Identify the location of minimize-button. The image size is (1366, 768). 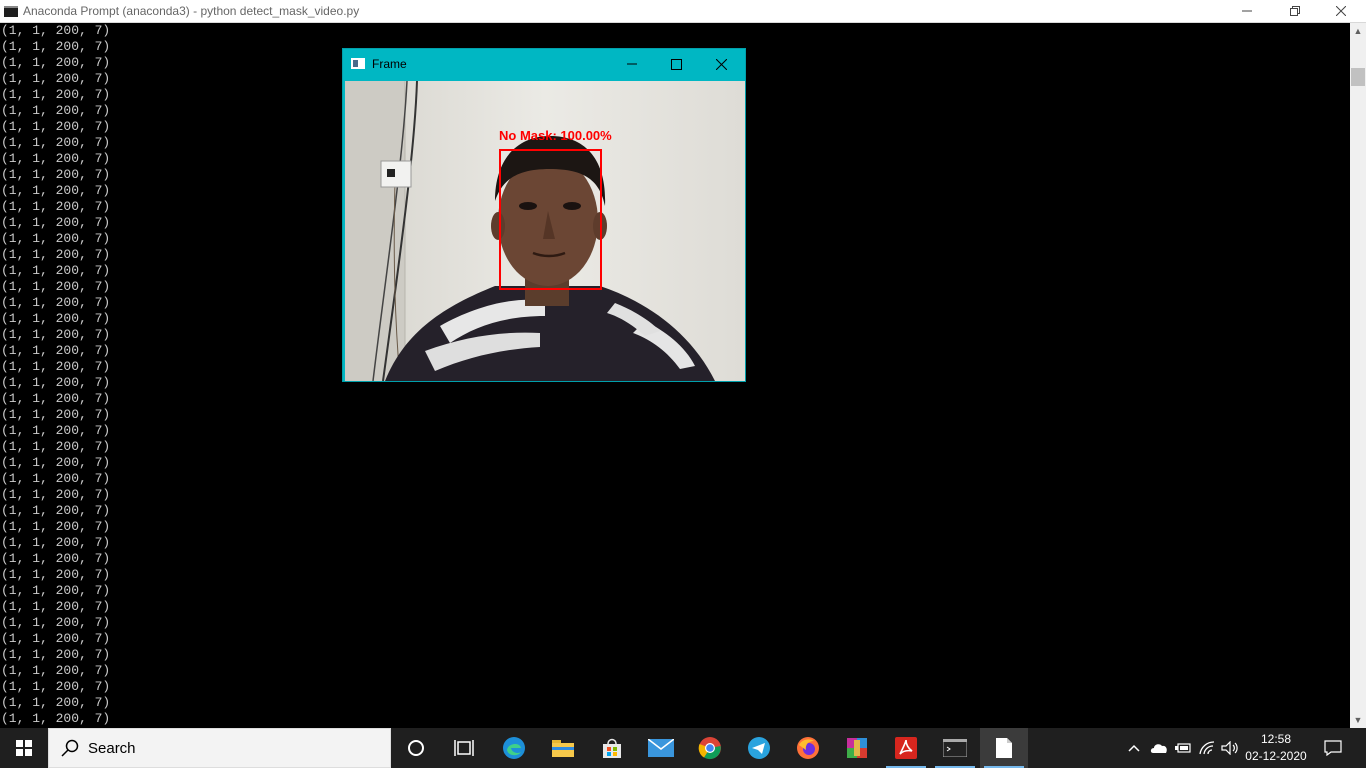
(1247, 11).